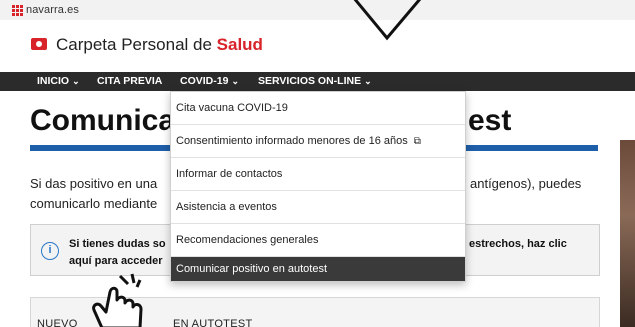  I want to click on page-title: Comunica, so click(103, 120).